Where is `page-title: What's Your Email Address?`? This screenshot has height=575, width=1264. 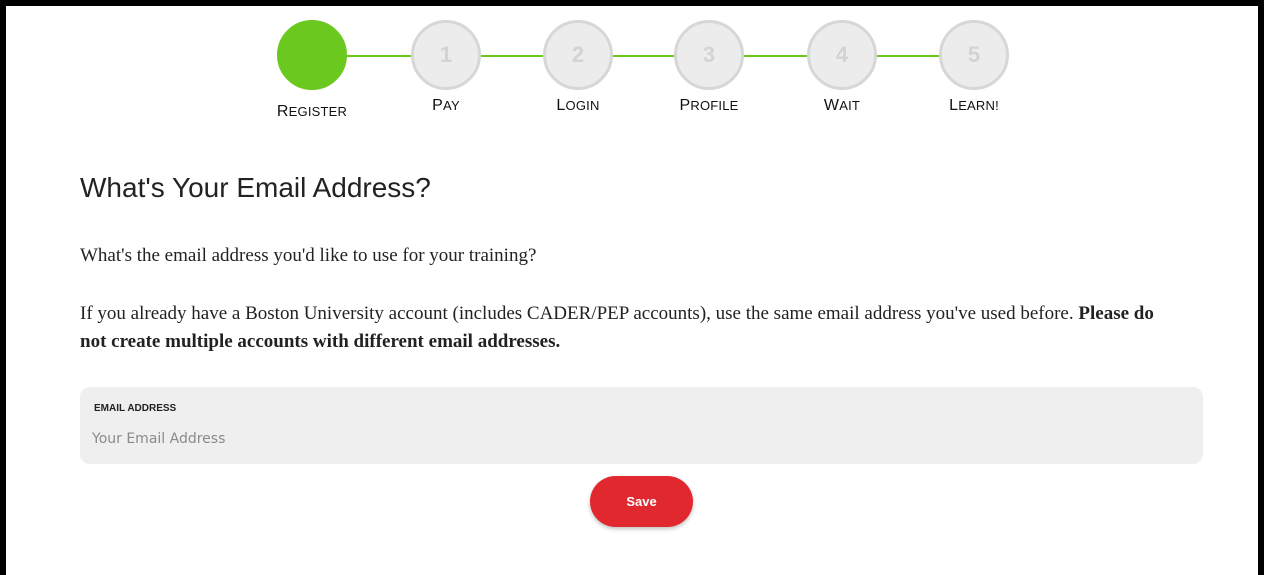 page-title: What's Your Email Address? is located at coordinates (255, 187).